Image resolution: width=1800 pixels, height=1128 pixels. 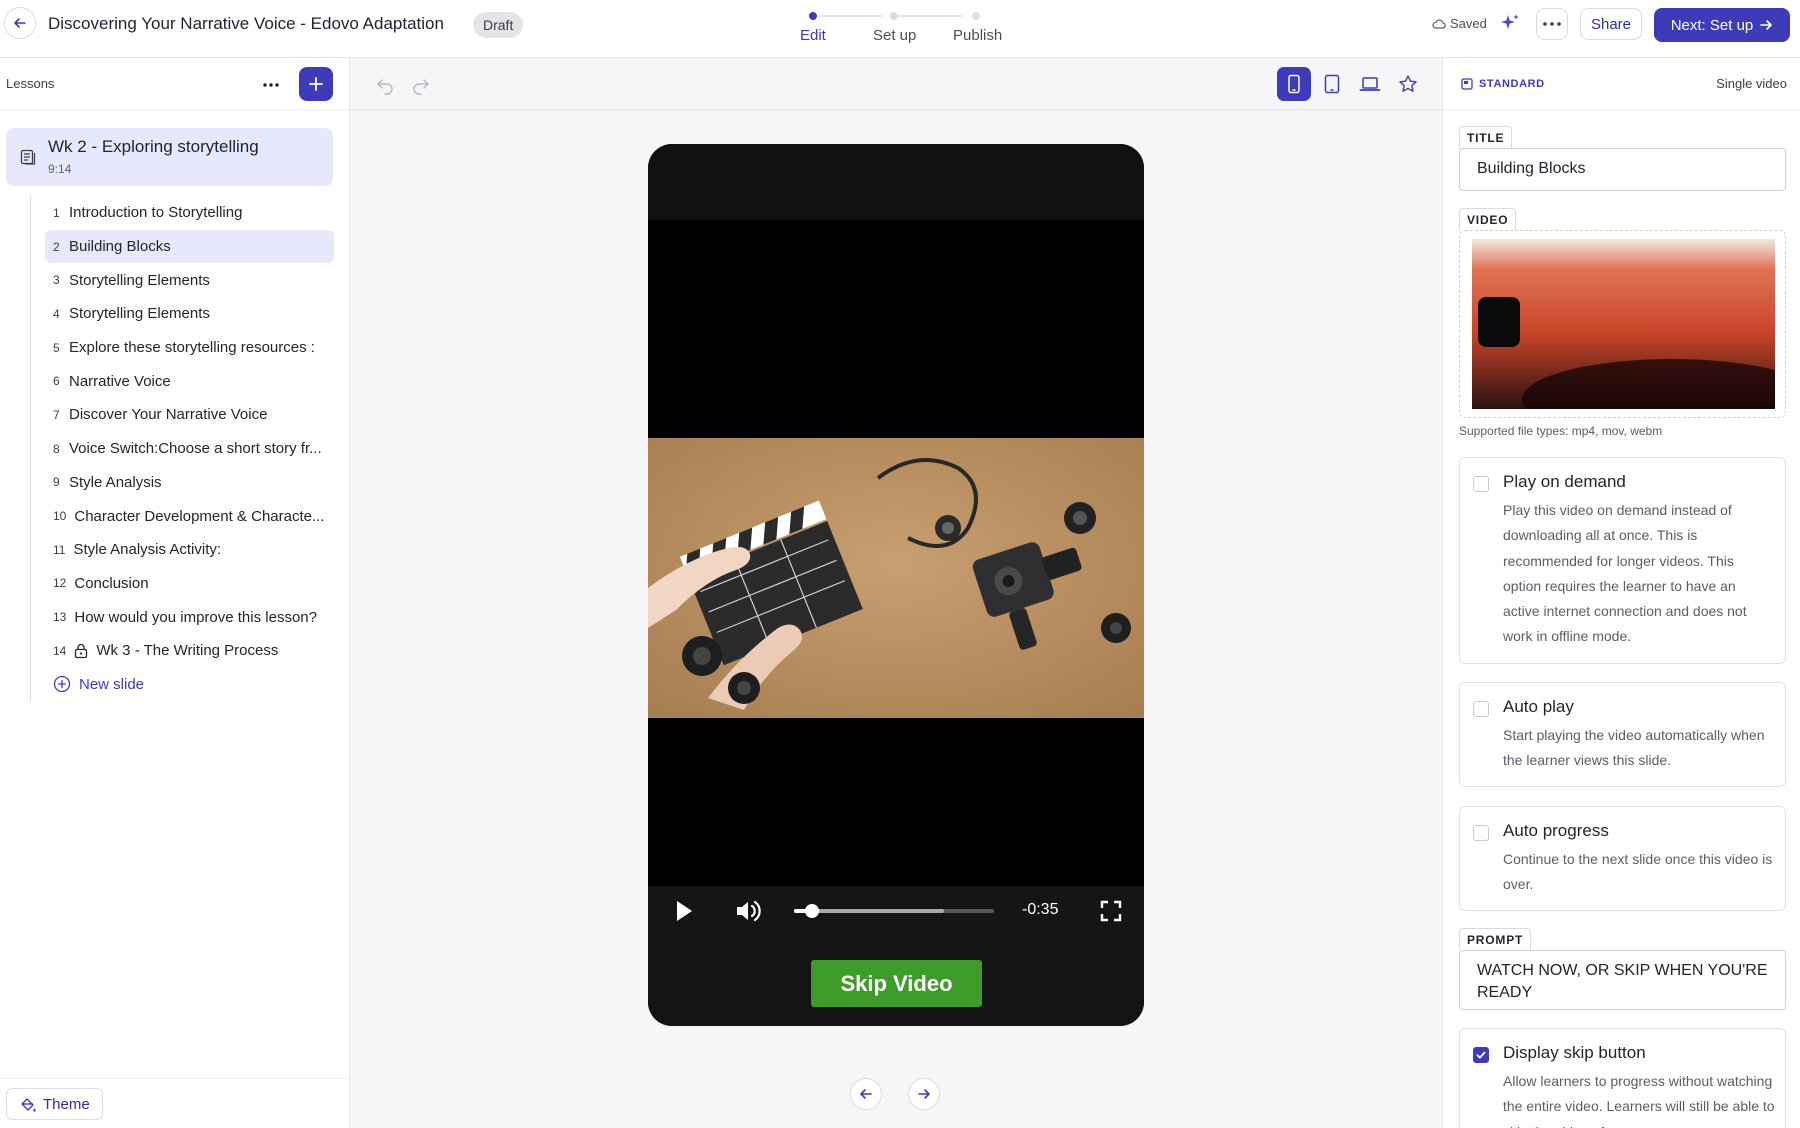 I want to click on next-label: Next: Set up, so click(x=1712, y=25).